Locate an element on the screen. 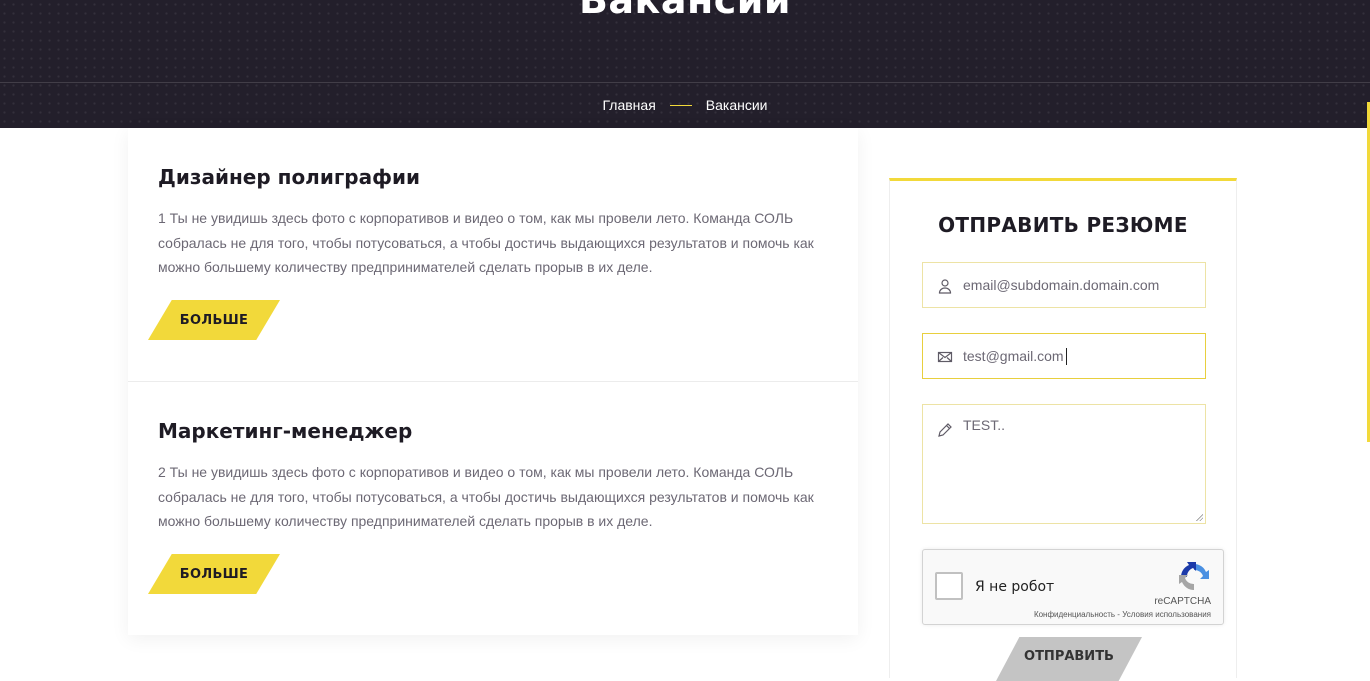 The width and height of the screenshot is (1370, 681). user-icon is located at coordinates (945, 286).